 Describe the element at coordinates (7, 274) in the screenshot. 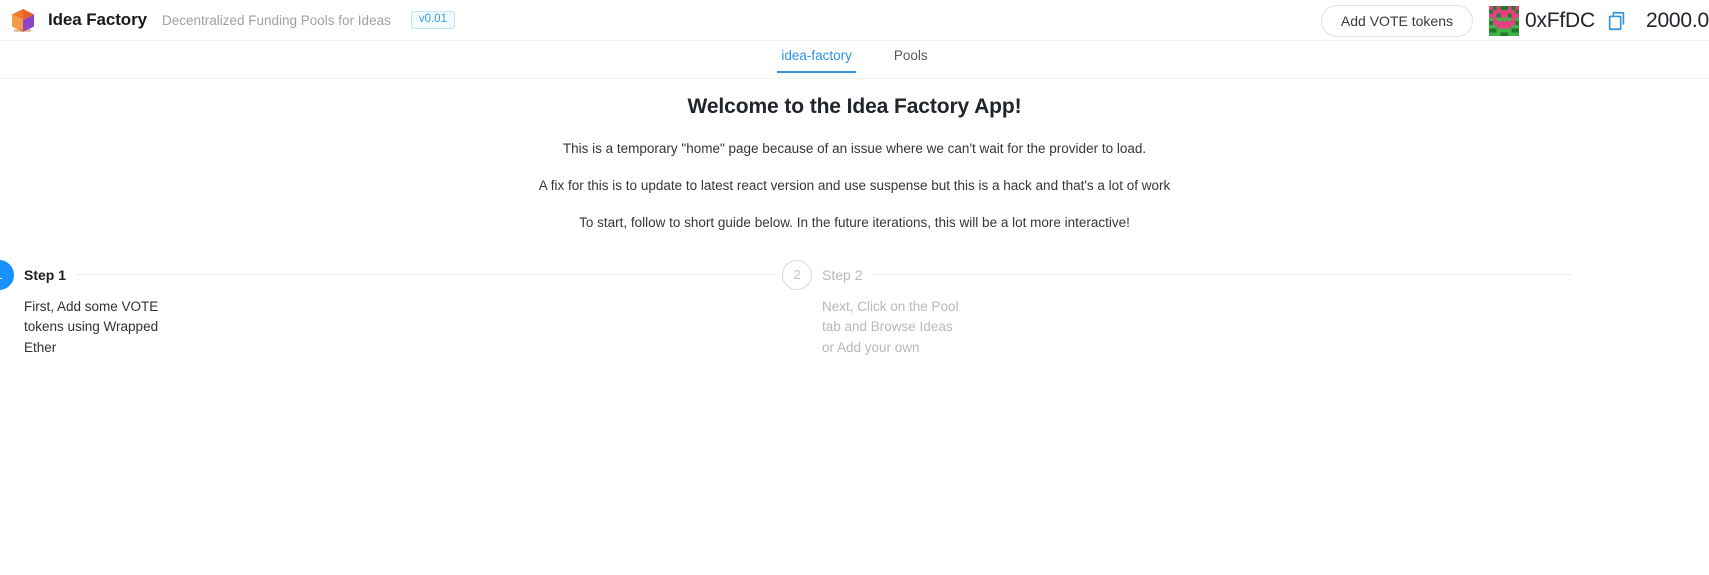

I see `step-1-number-badge: 1` at that location.